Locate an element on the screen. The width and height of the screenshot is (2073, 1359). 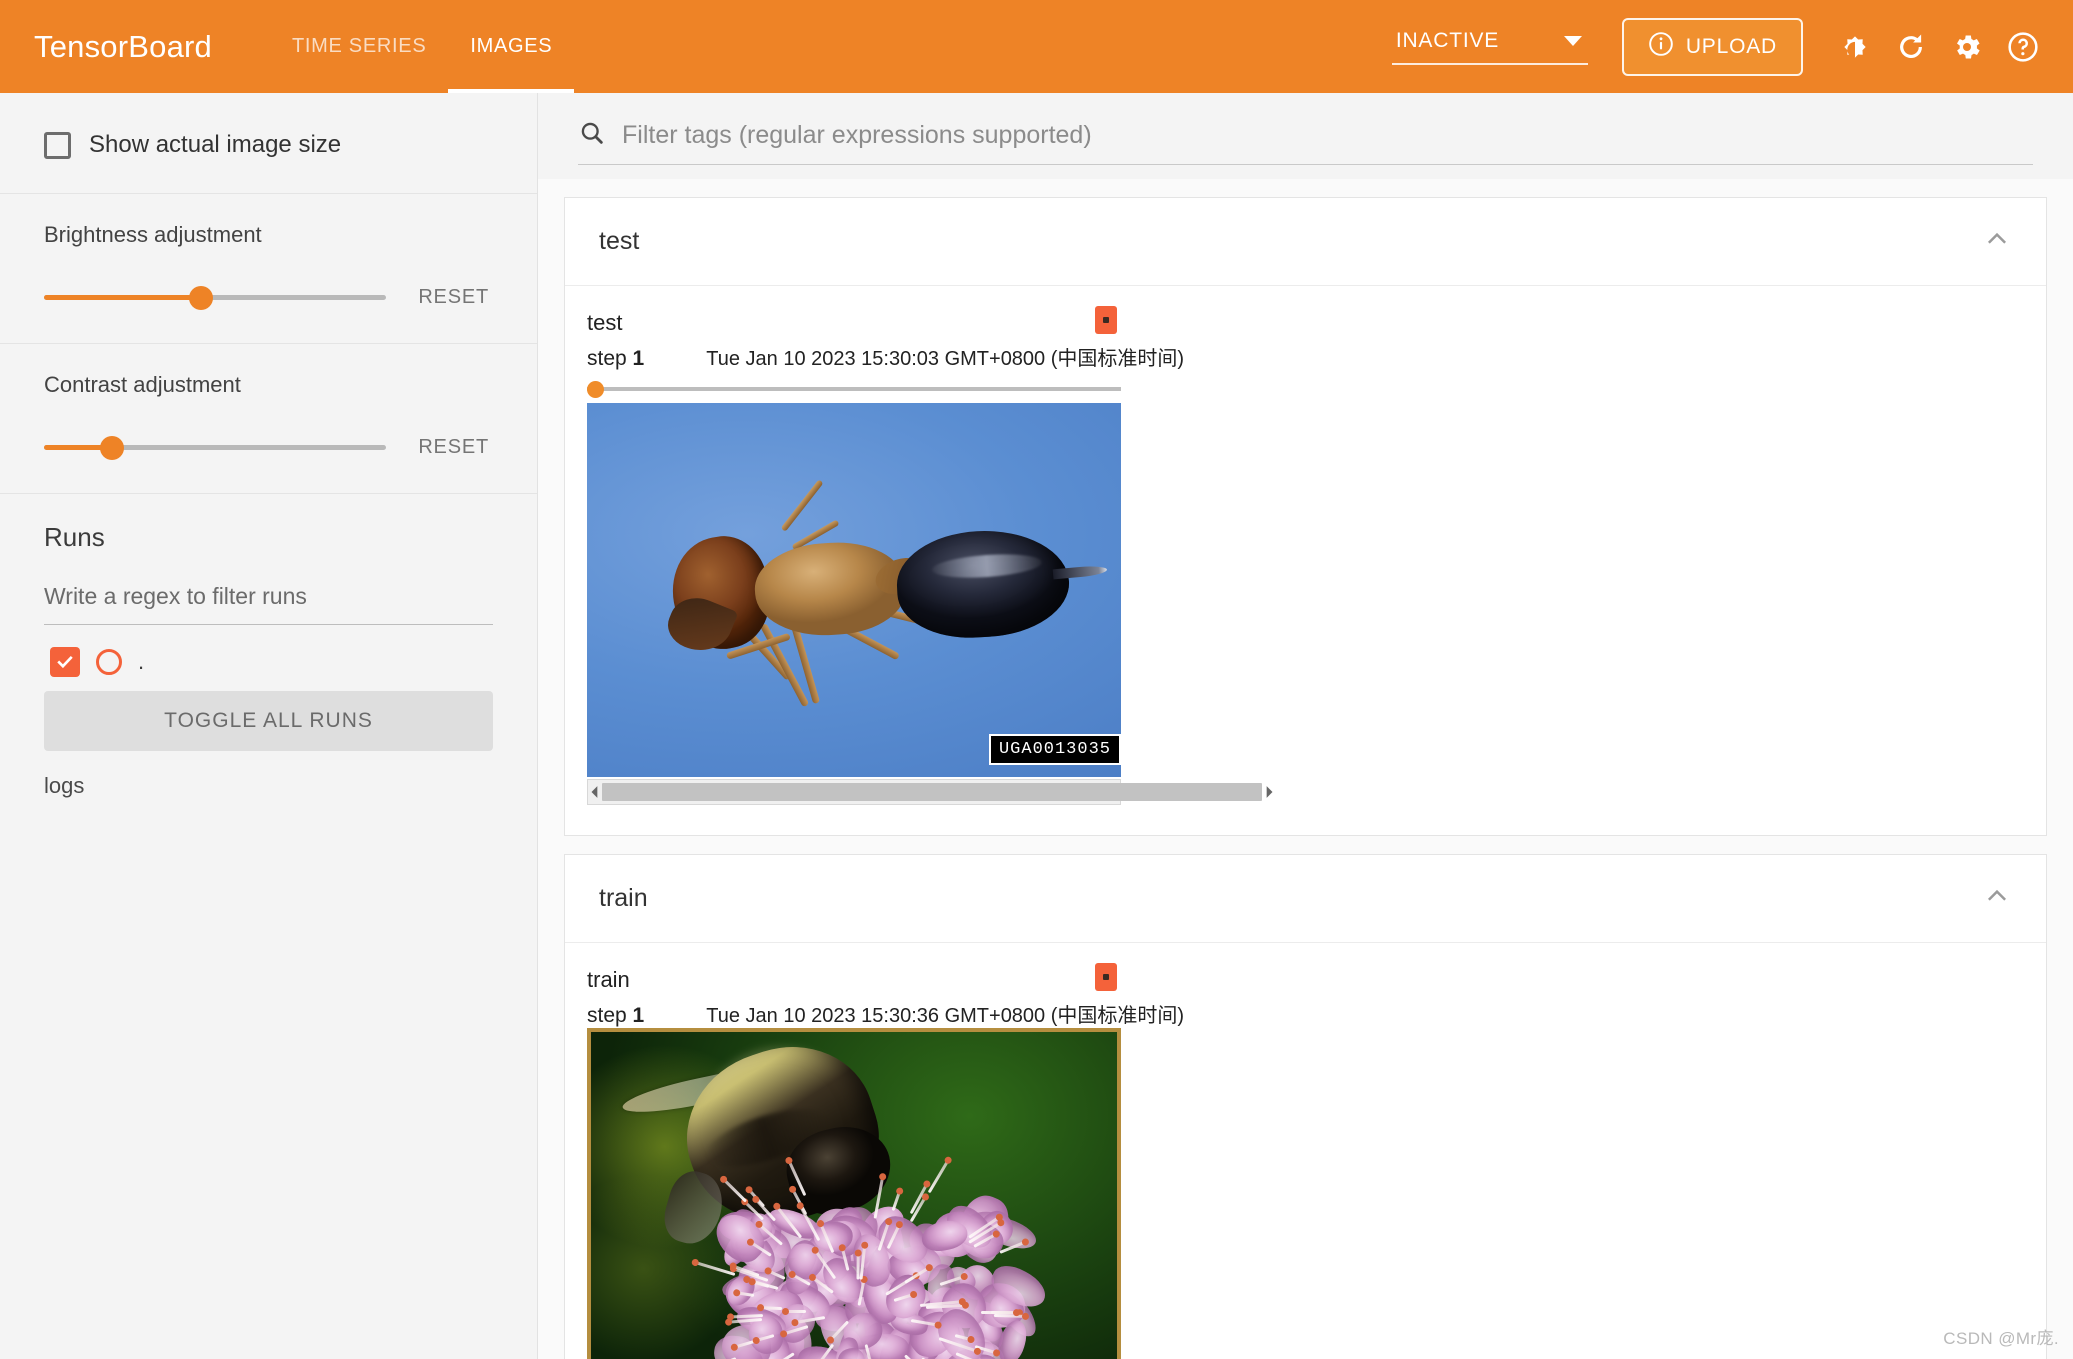
toggle-all-runs-button: TOGGLE ALL RUNS is located at coordinates (268, 721).